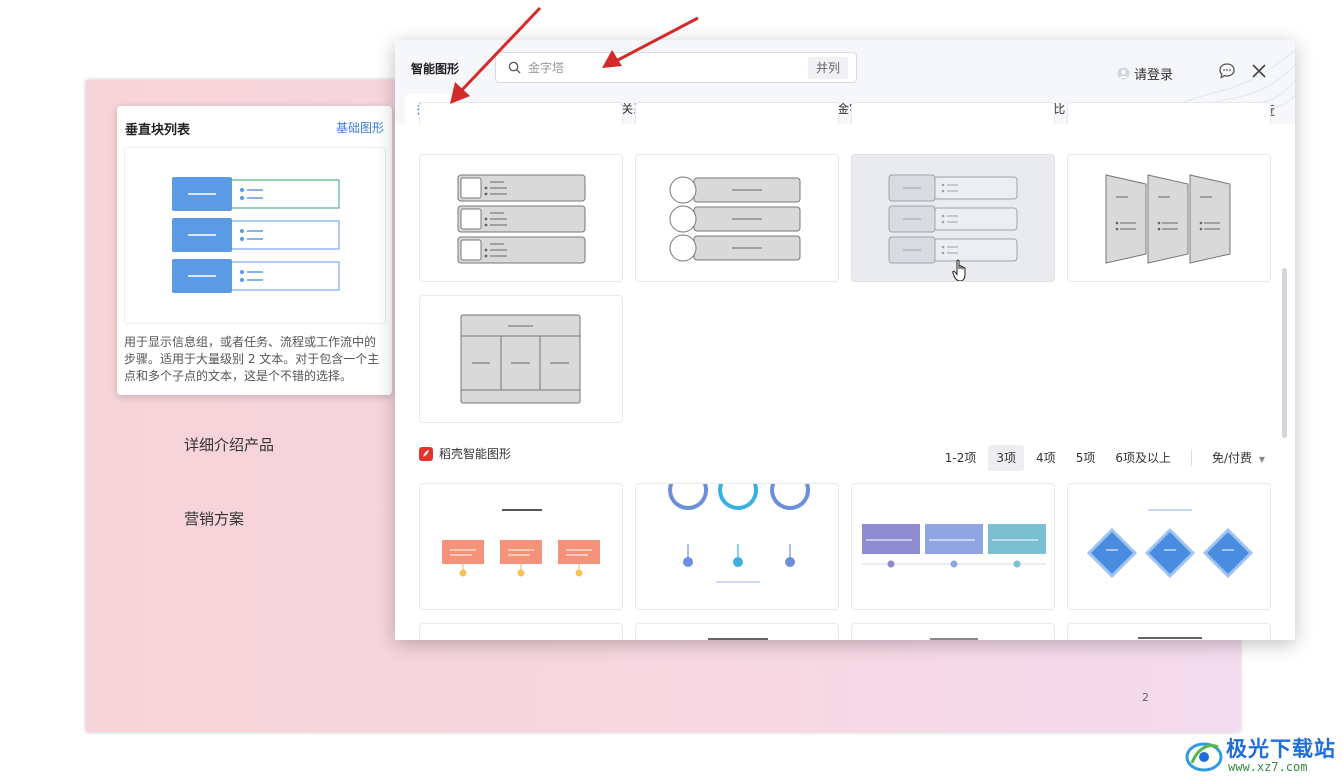 This screenshot has width=1342, height=783. I want to click on chevron-down-icon: ▼, so click(1261, 459).